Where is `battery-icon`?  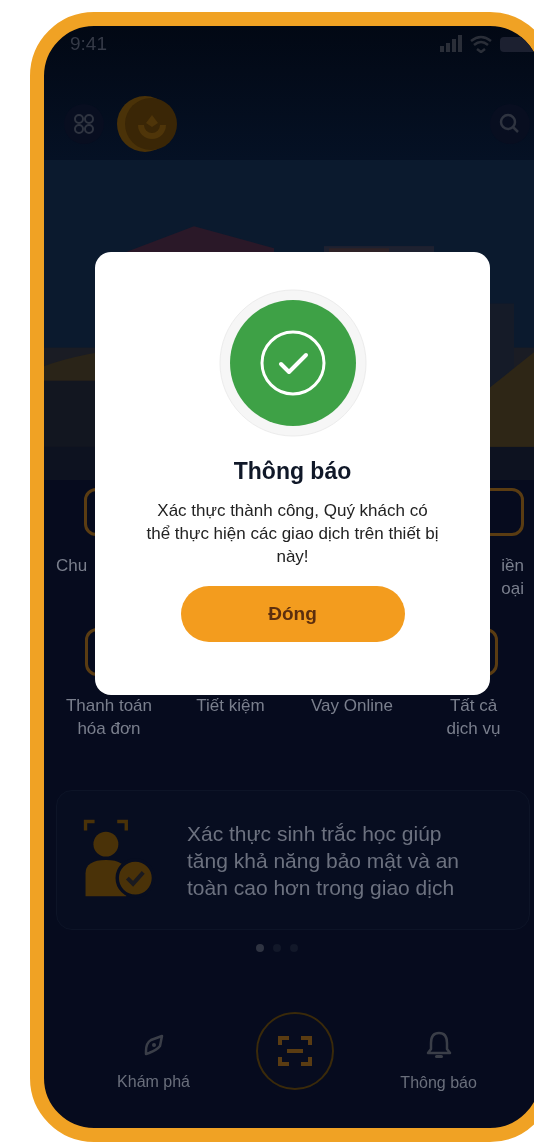 battery-icon is located at coordinates (517, 44).